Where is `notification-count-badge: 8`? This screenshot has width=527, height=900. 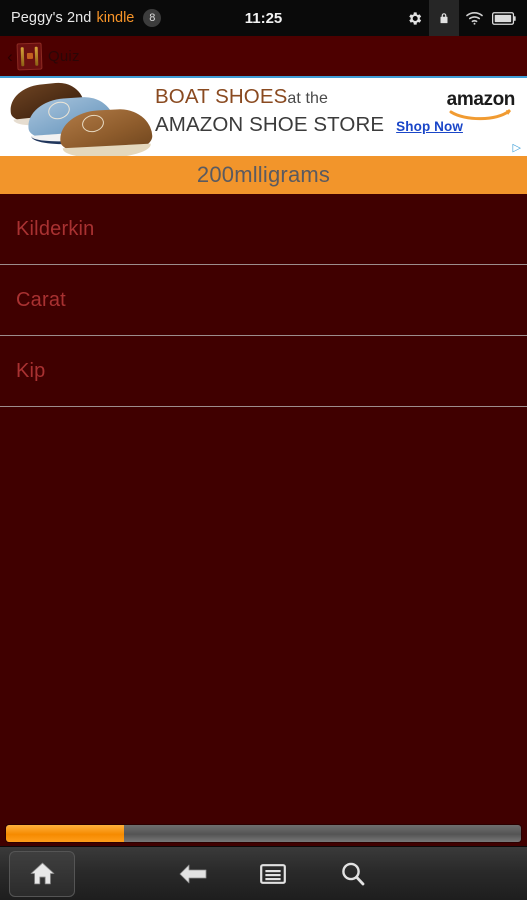
notification-count-badge: 8 is located at coordinates (152, 18).